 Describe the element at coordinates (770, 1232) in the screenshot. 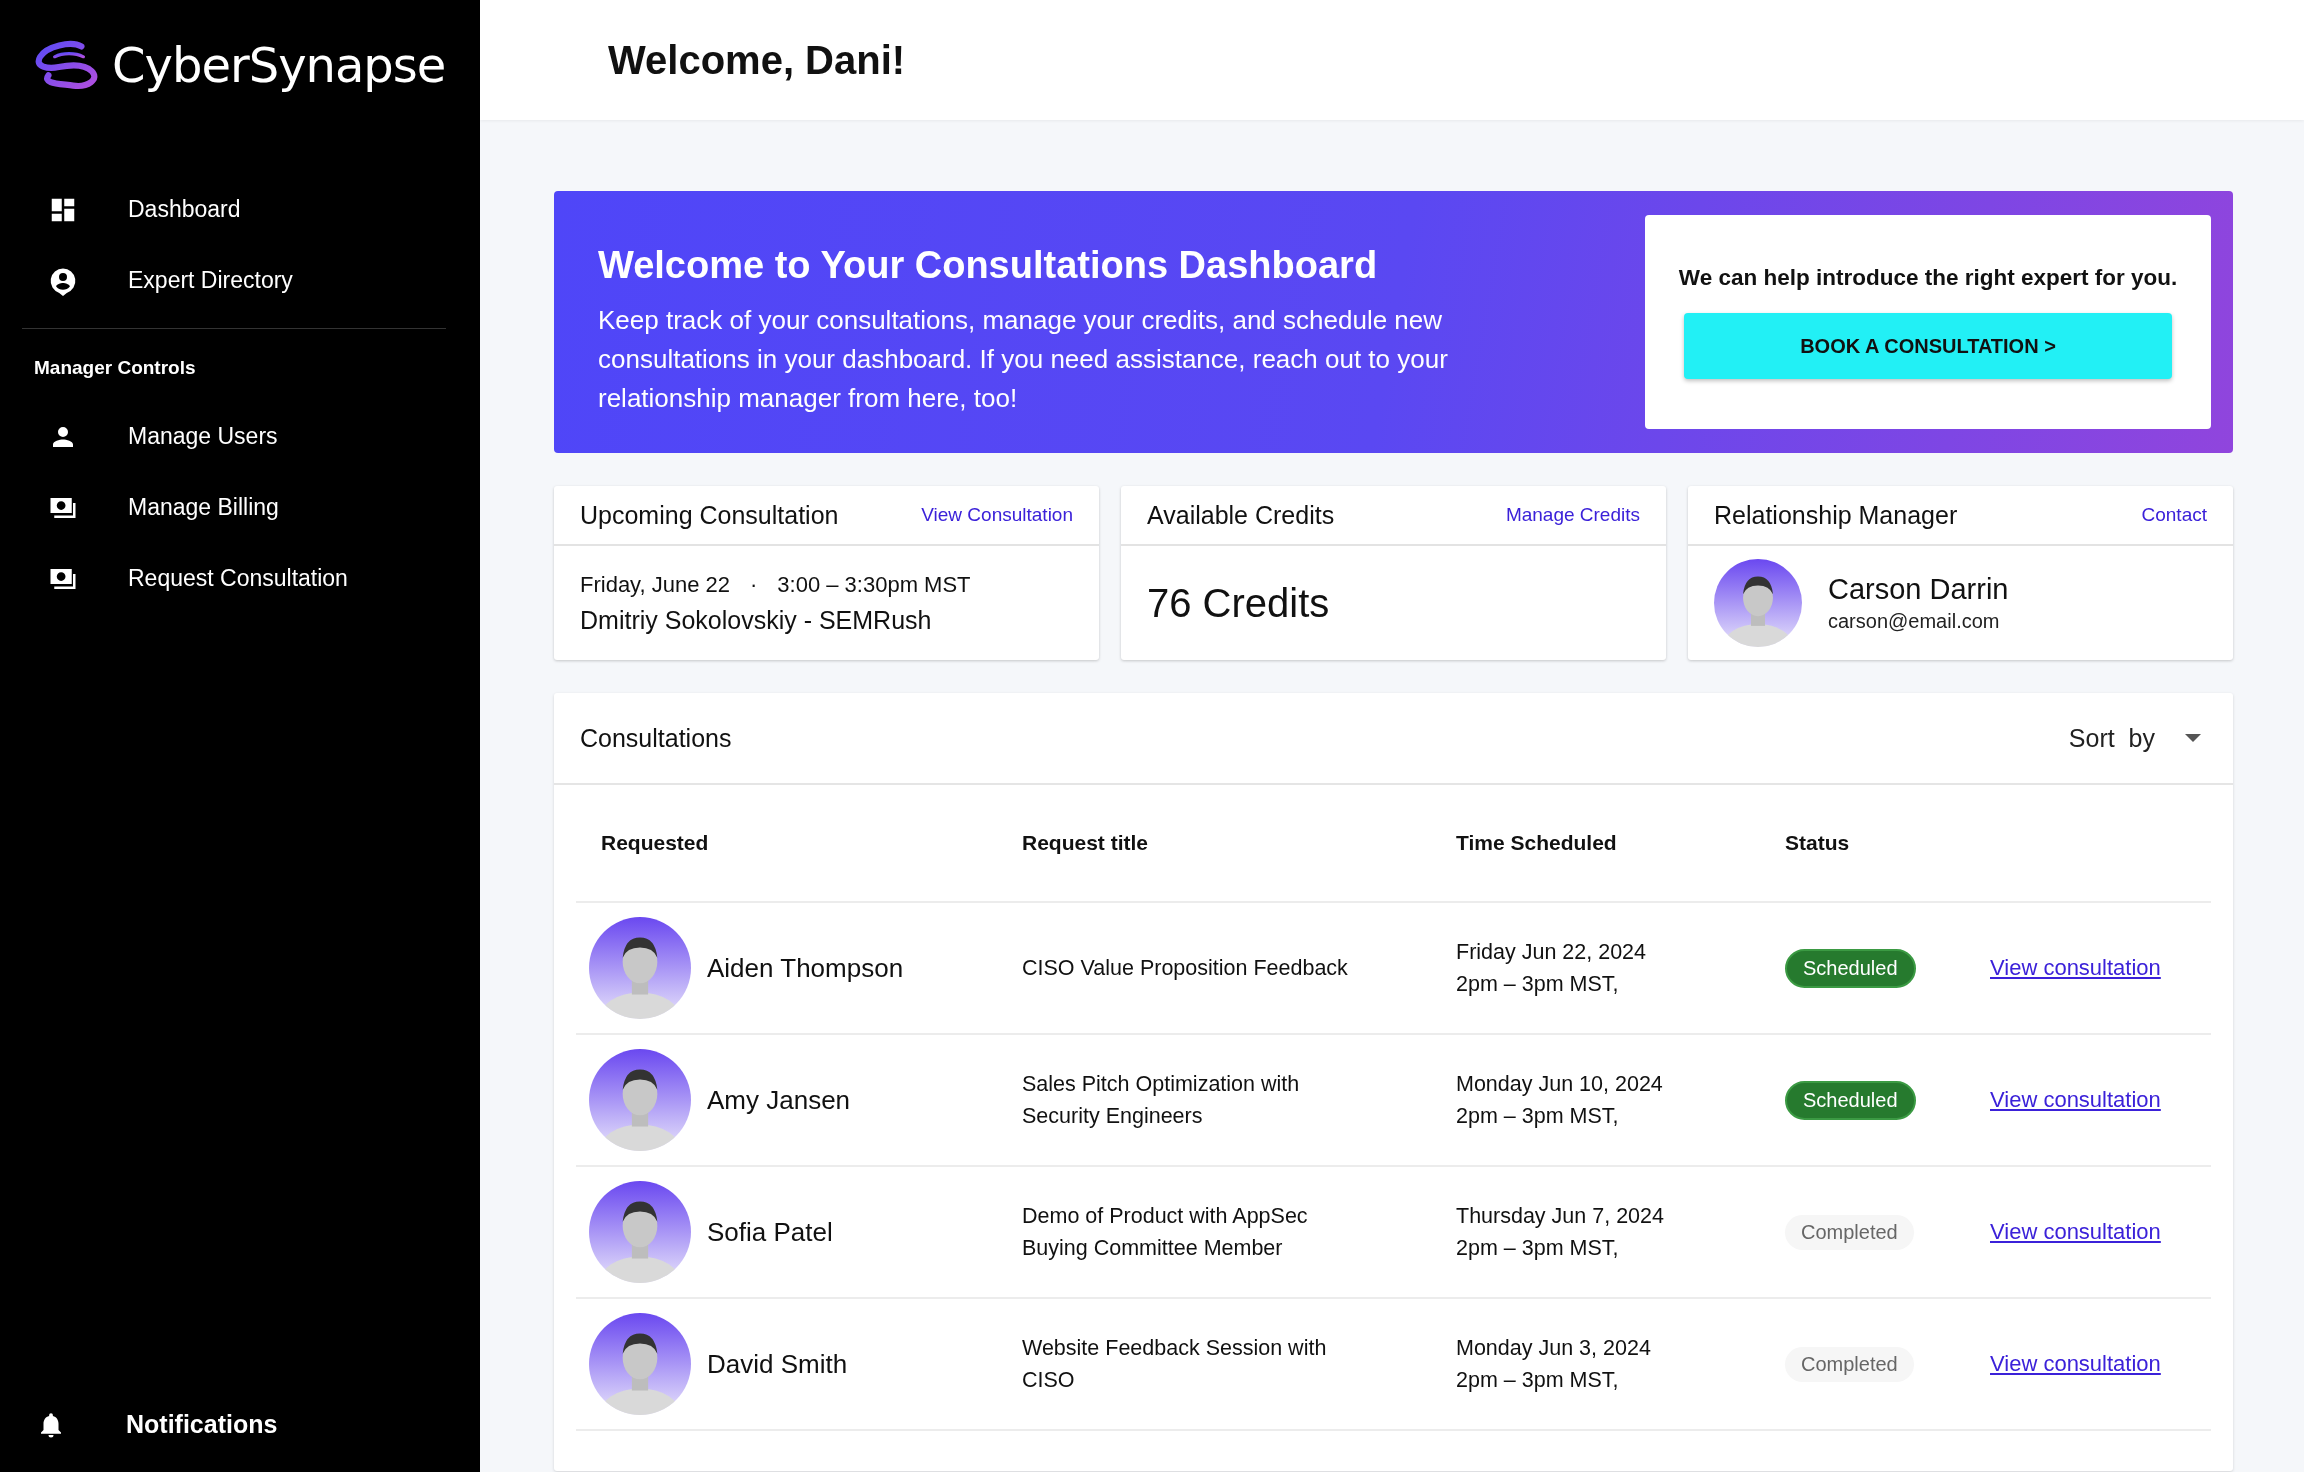

I see `requester-name: Sofia Patel` at that location.